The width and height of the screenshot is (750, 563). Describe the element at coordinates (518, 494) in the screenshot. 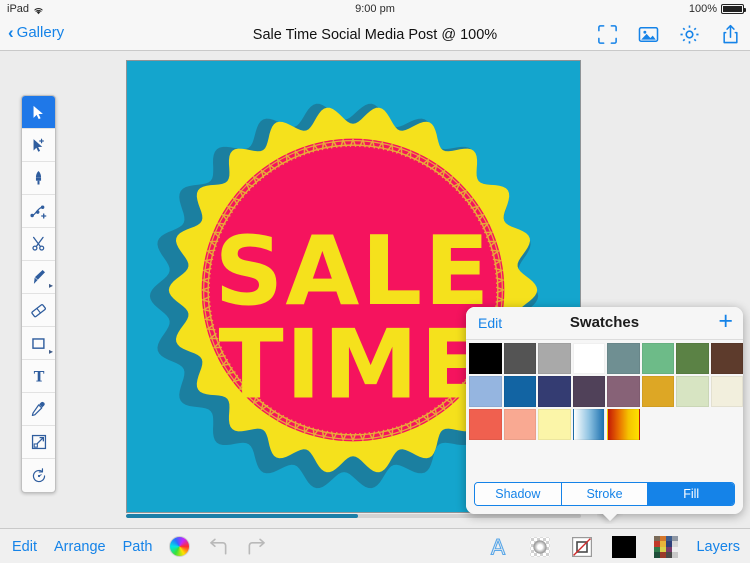

I see `segment-shadow: Shadow` at that location.